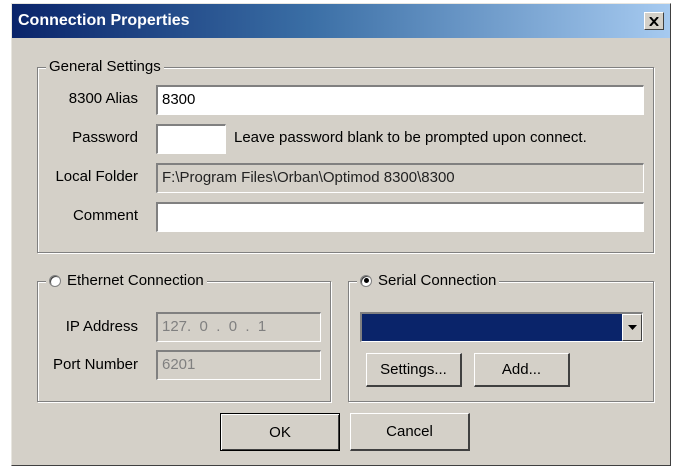  I want to click on general-settings-title: General Settings, so click(105, 66).